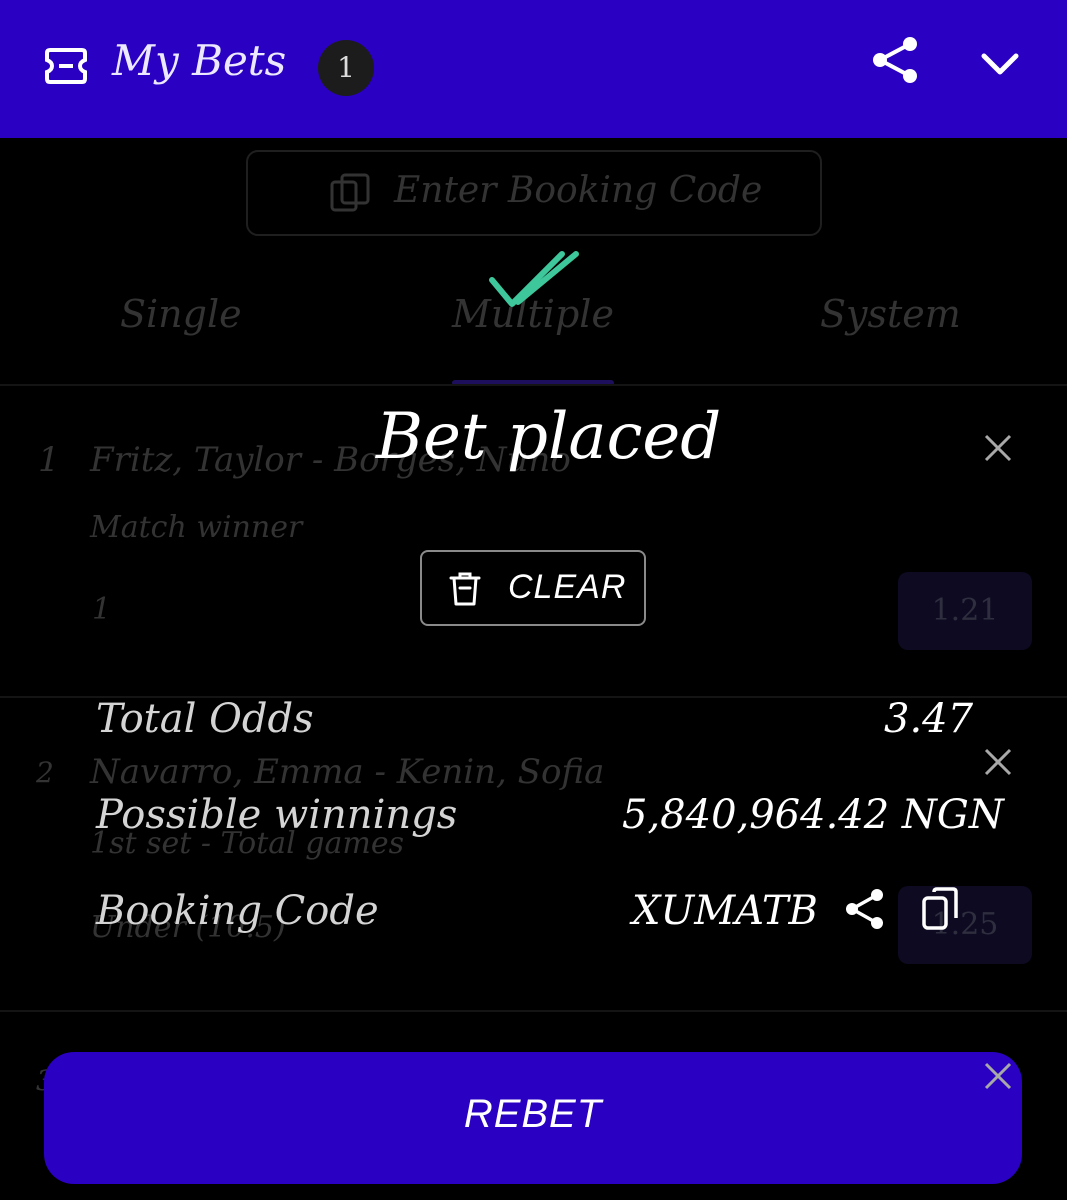 Image resolution: width=1067 pixels, height=1200 pixels. What do you see at coordinates (465, 589) in the screenshot?
I see `trash-icon` at bounding box center [465, 589].